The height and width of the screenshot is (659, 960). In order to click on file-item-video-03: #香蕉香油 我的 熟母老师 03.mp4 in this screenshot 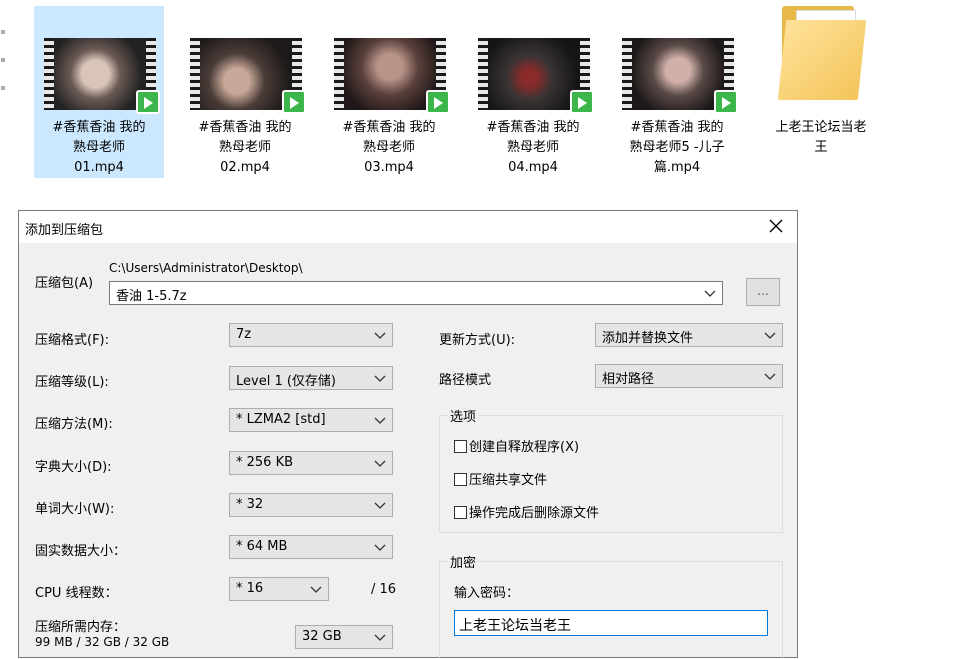, I will do `click(389, 92)`.